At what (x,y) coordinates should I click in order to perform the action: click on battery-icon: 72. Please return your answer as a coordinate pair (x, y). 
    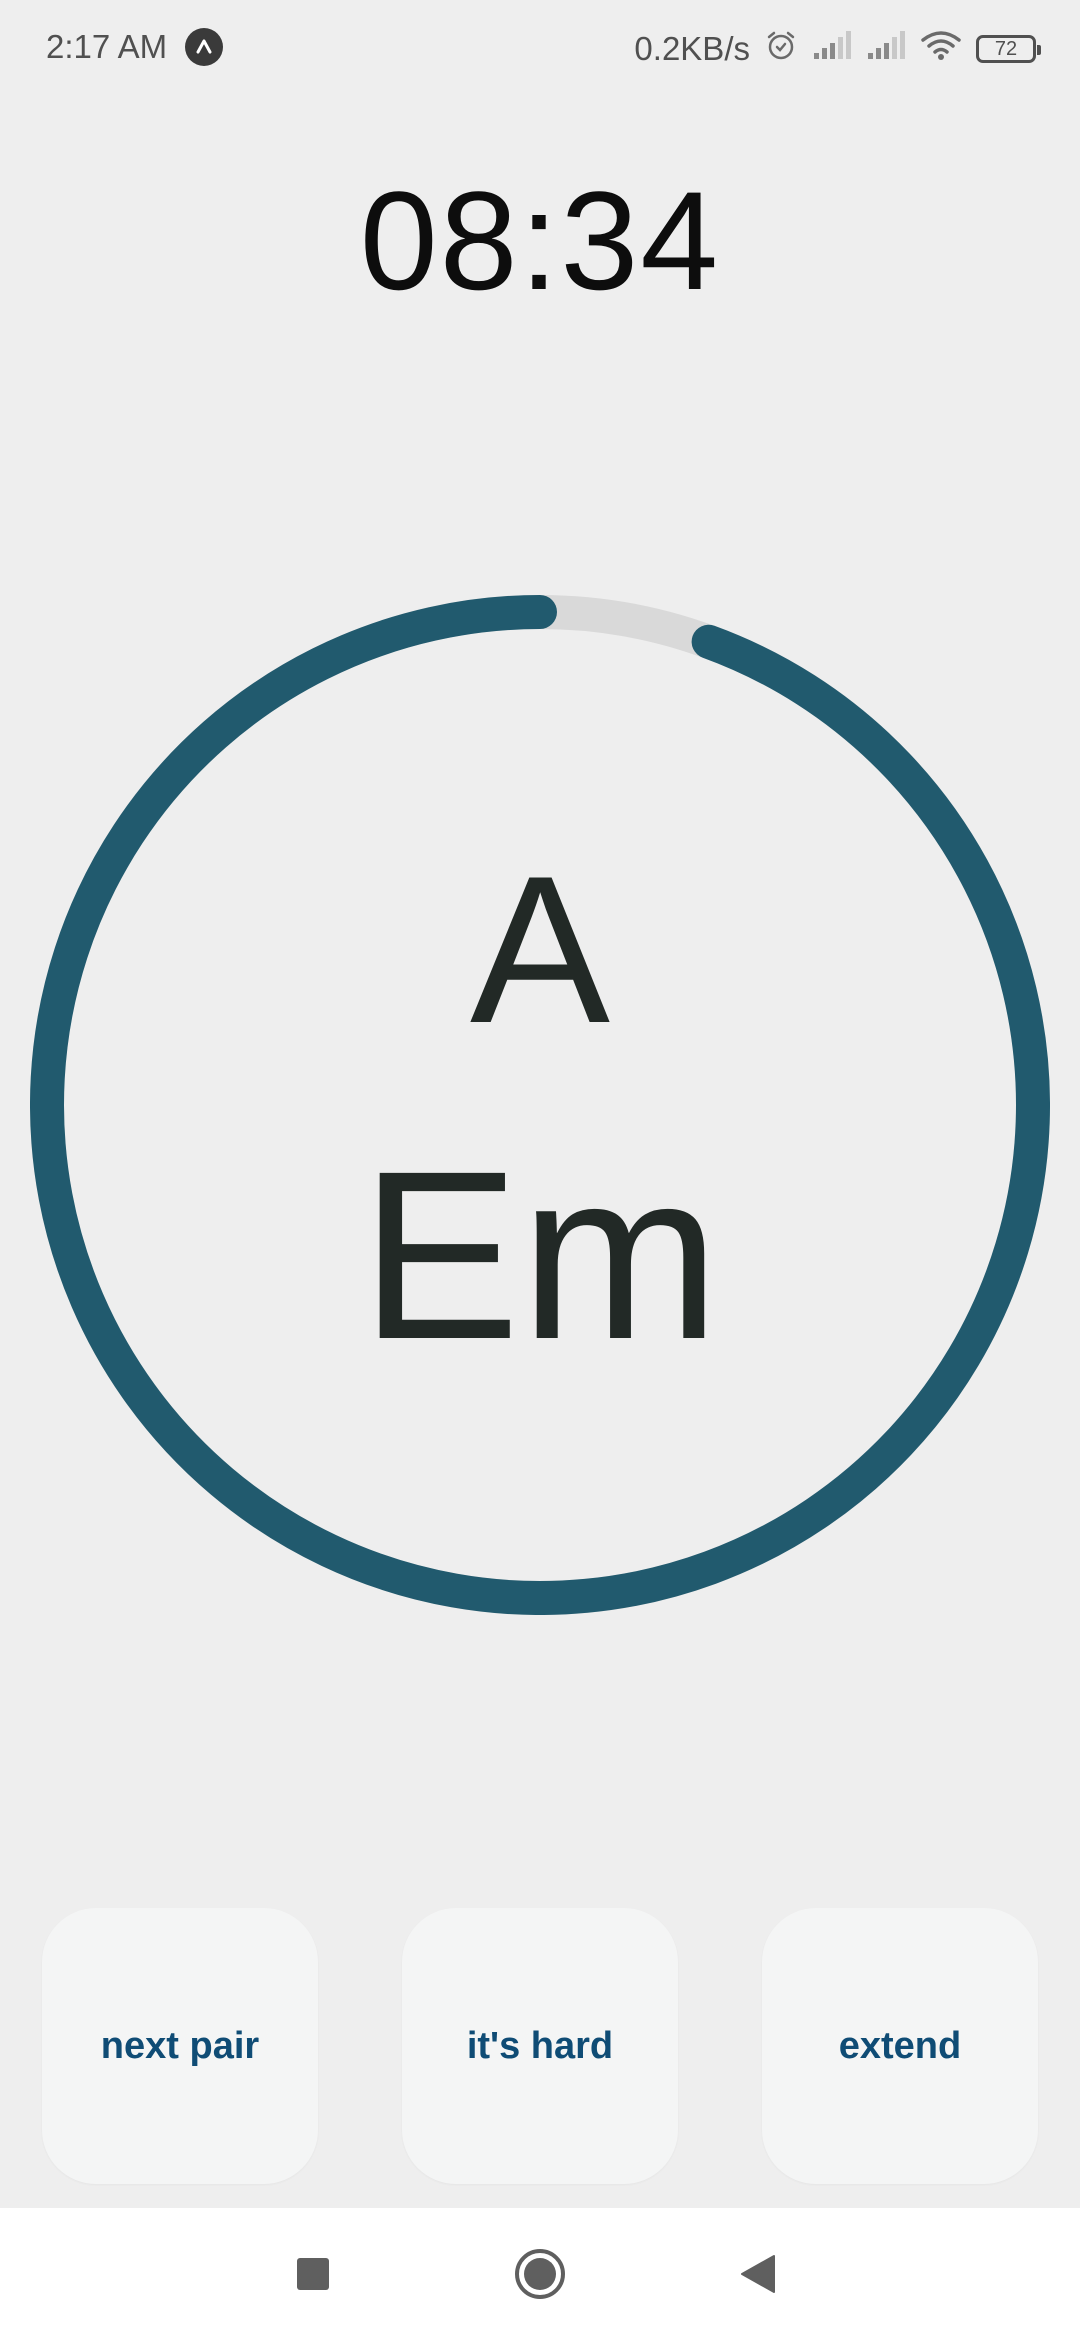
    Looking at the image, I should click on (1008, 49).